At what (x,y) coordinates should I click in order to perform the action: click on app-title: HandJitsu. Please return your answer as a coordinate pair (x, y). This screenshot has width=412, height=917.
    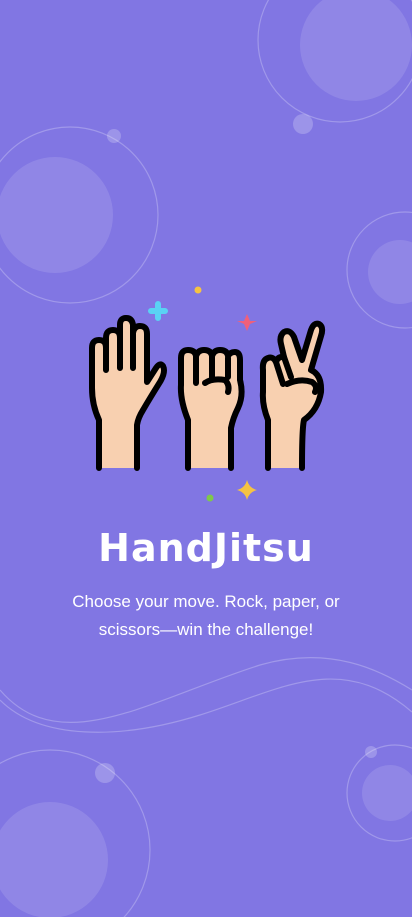
    Looking at the image, I should click on (206, 548).